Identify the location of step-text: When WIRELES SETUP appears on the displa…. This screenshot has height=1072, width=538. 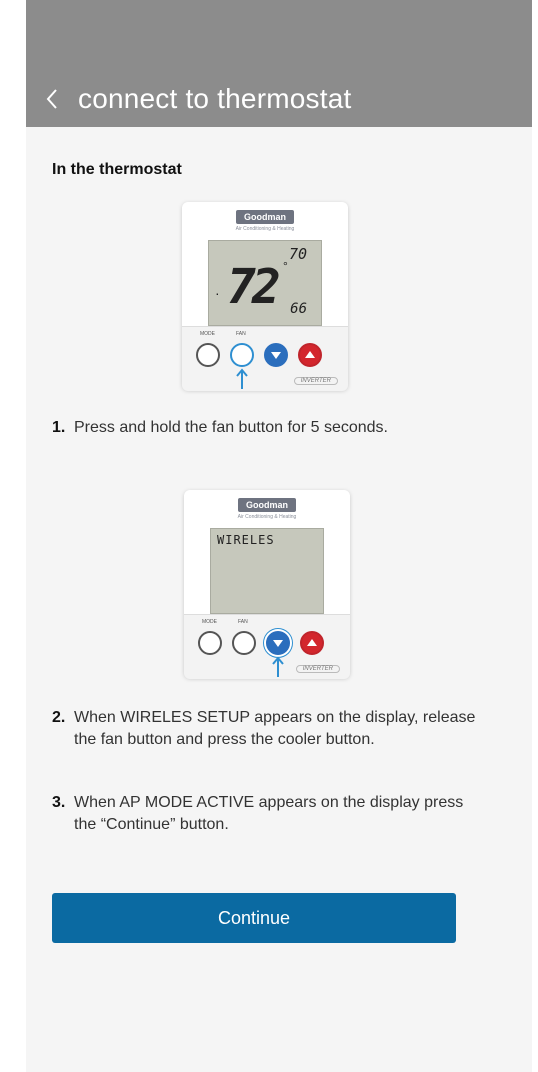
(275, 728).